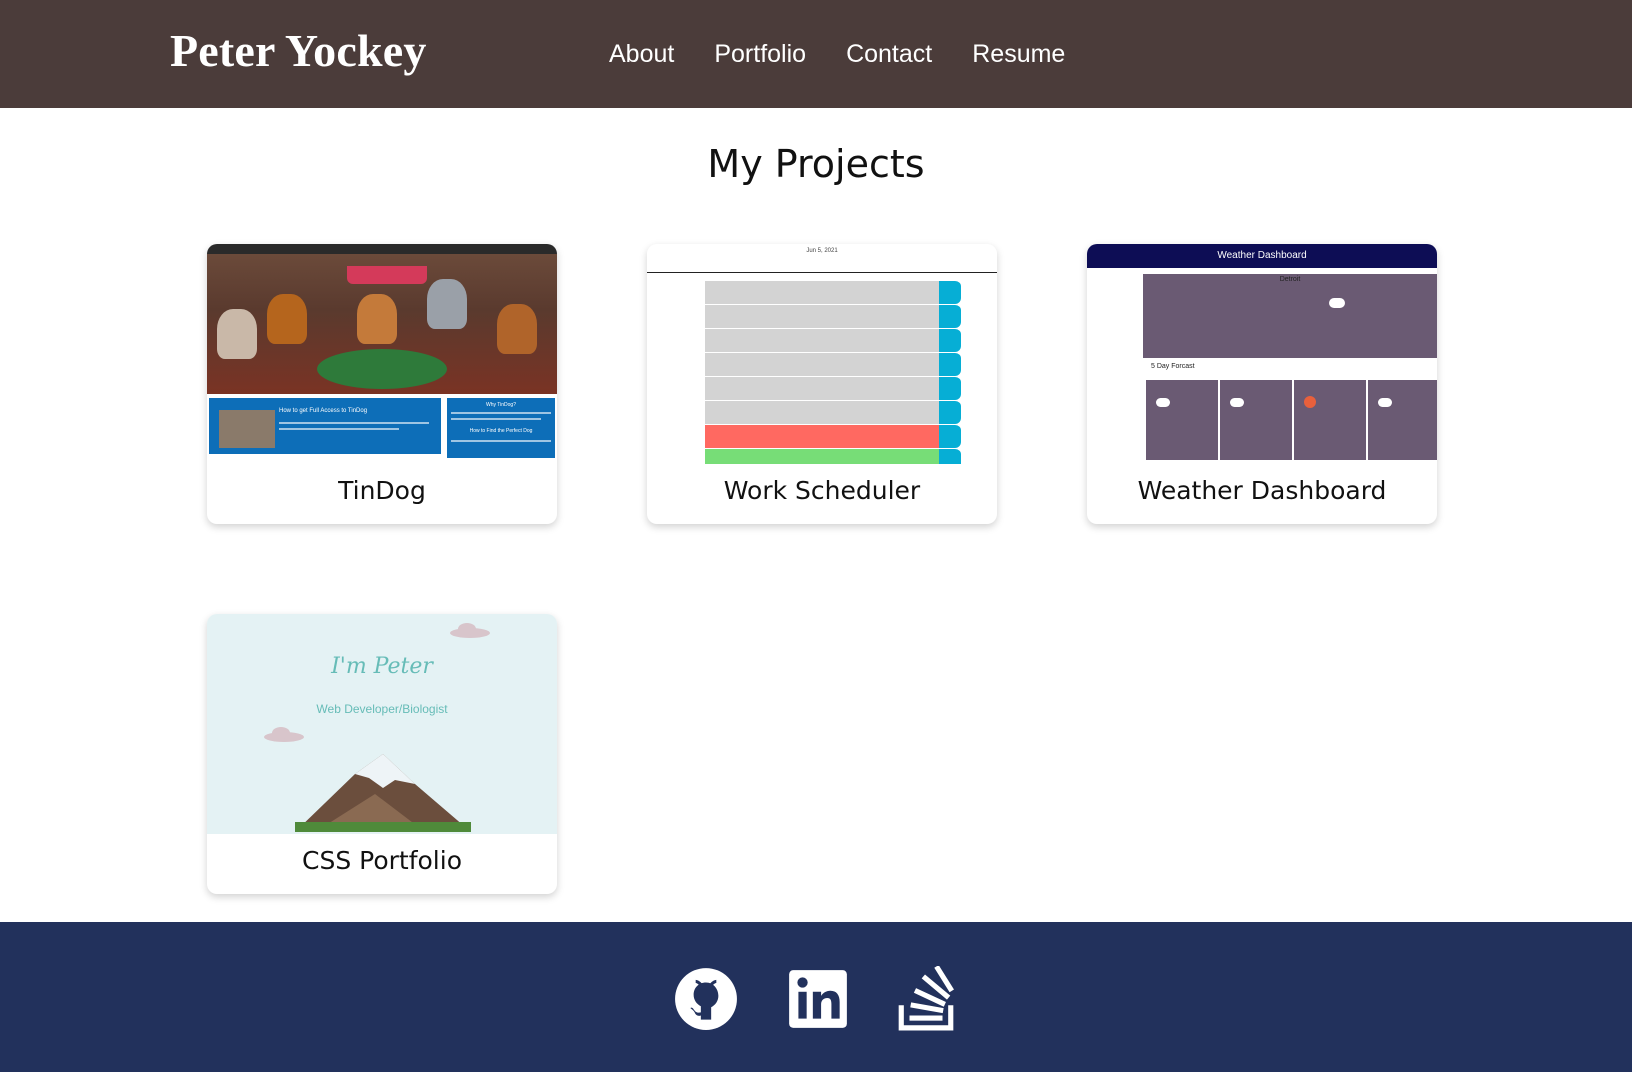 This screenshot has height=1072, width=1632. I want to click on thumb-top-bar, so click(382, 249).